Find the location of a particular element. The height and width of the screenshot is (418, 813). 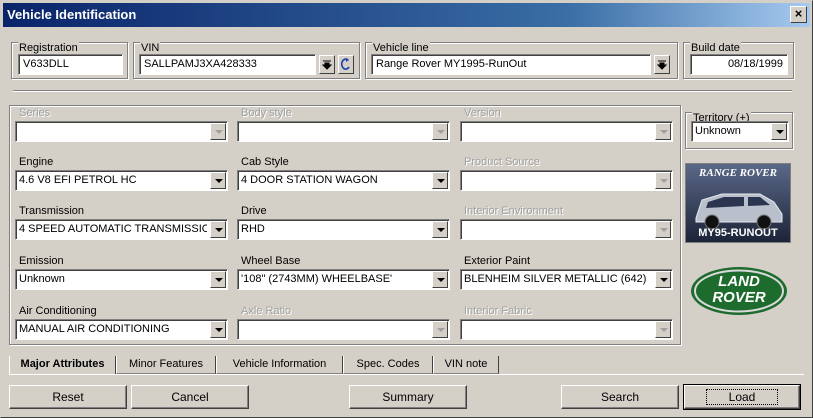

reset-button: Reset is located at coordinates (68, 397).